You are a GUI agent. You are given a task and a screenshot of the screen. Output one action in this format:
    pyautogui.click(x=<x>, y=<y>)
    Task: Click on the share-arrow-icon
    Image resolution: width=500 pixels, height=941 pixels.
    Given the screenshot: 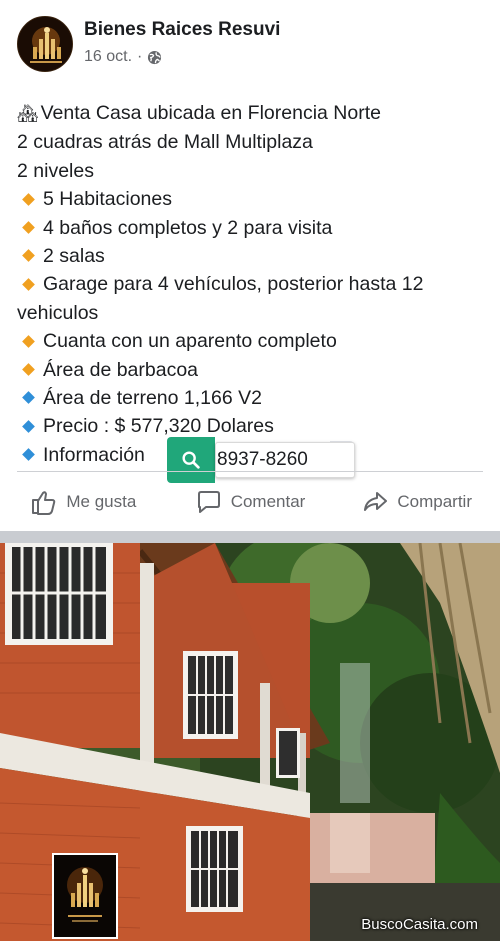 What is the action you would take?
    pyautogui.click(x=376, y=501)
    